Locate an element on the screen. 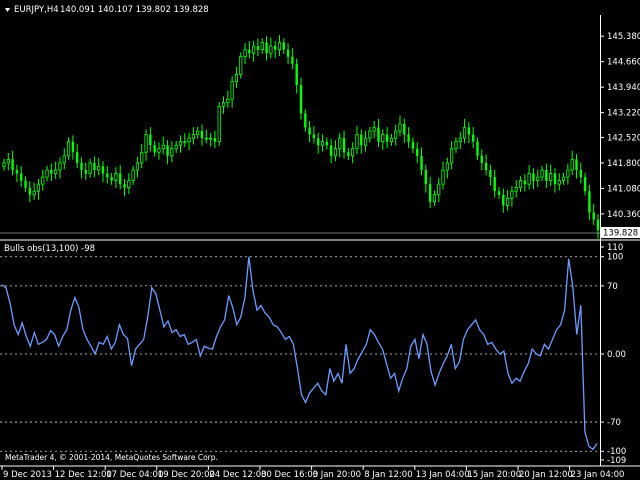  time-axis-label: 15 Jan 20:00 is located at coordinates (494, 475).